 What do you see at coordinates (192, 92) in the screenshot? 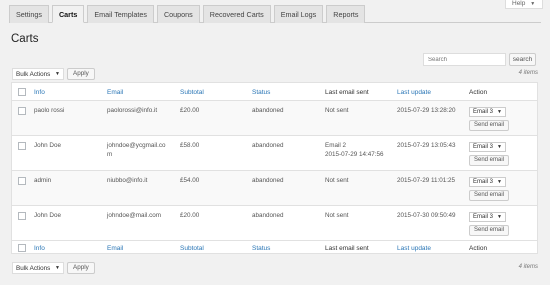
I see `column-subtotal: Subtotal` at bounding box center [192, 92].